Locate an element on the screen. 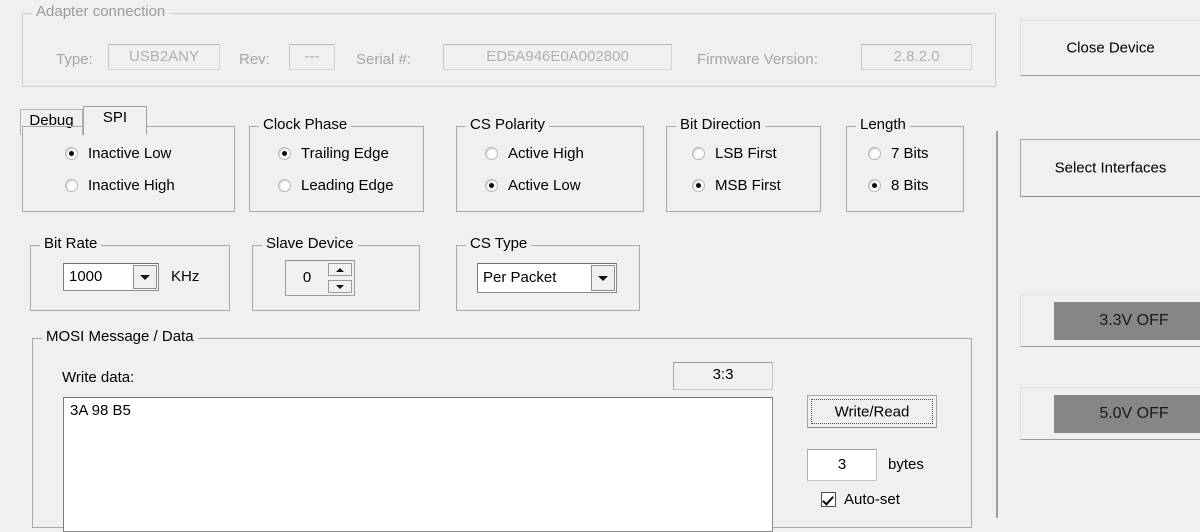 The height and width of the screenshot is (532, 1200). length-title: Length is located at coordinates (883, 125).